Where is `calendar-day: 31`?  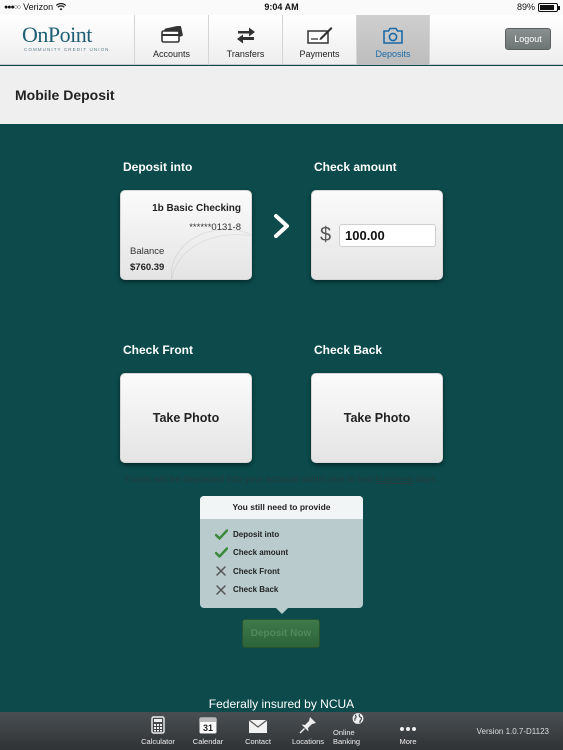
calendar-day: 31 is located at coordinates (208, 728).